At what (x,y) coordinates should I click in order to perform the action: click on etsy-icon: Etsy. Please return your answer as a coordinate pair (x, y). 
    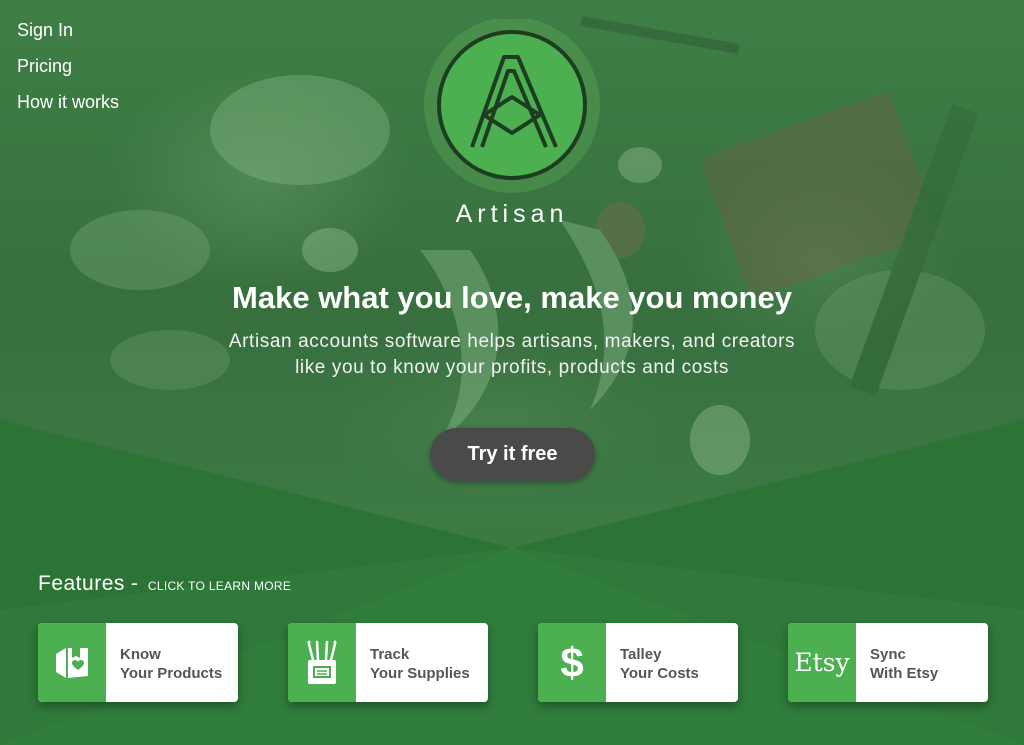
    Looking at the image, I should click on (822, 662).